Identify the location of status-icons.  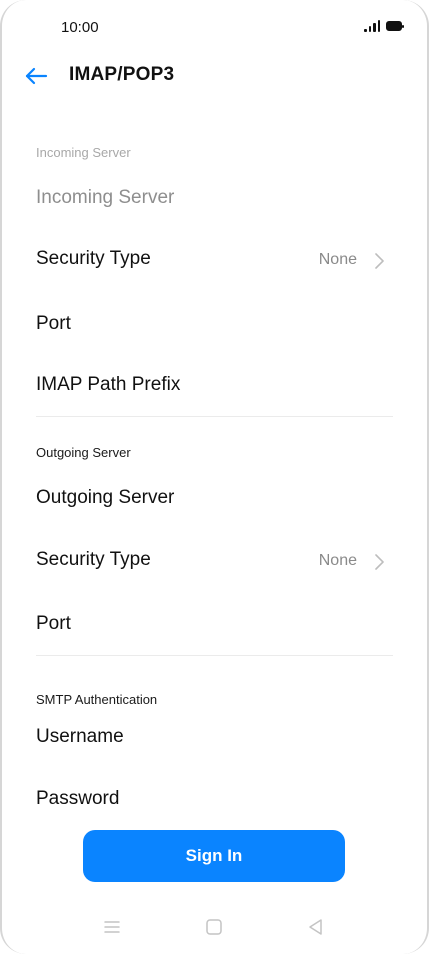
(384, 26).